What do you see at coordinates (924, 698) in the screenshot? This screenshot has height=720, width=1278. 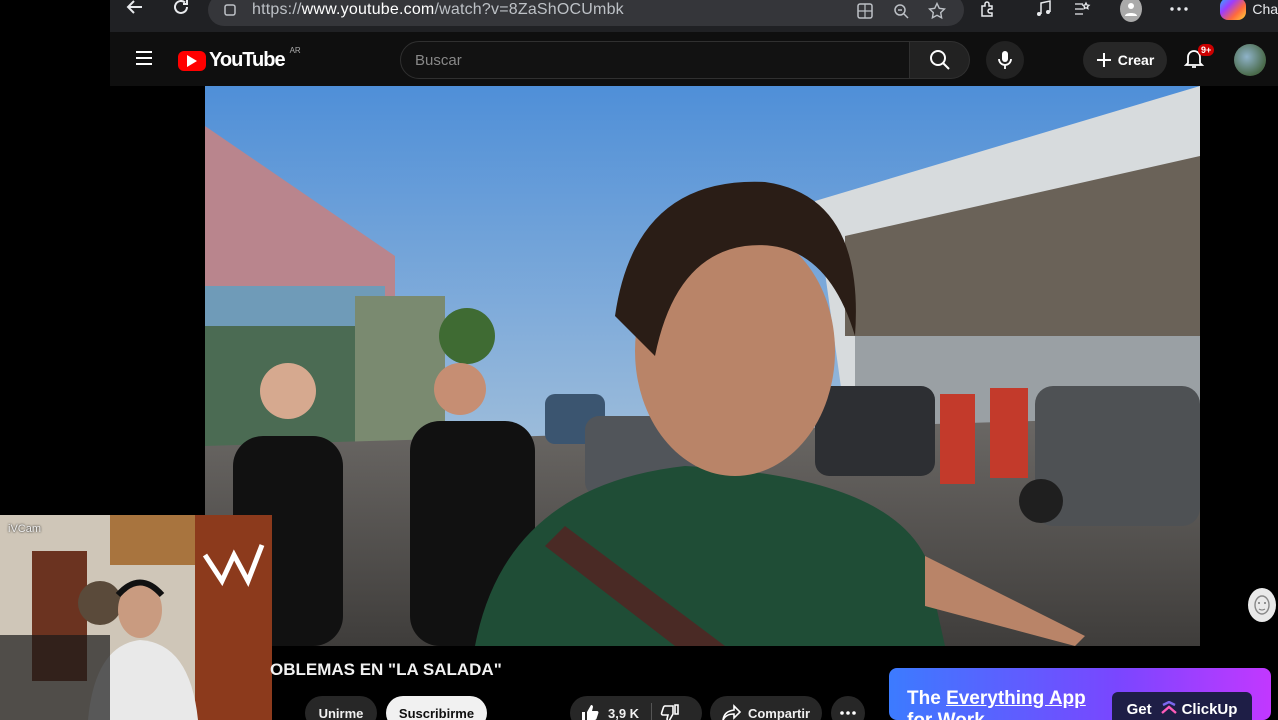 I see `ad-headline-part1: The` at bounding box center [924, 698].